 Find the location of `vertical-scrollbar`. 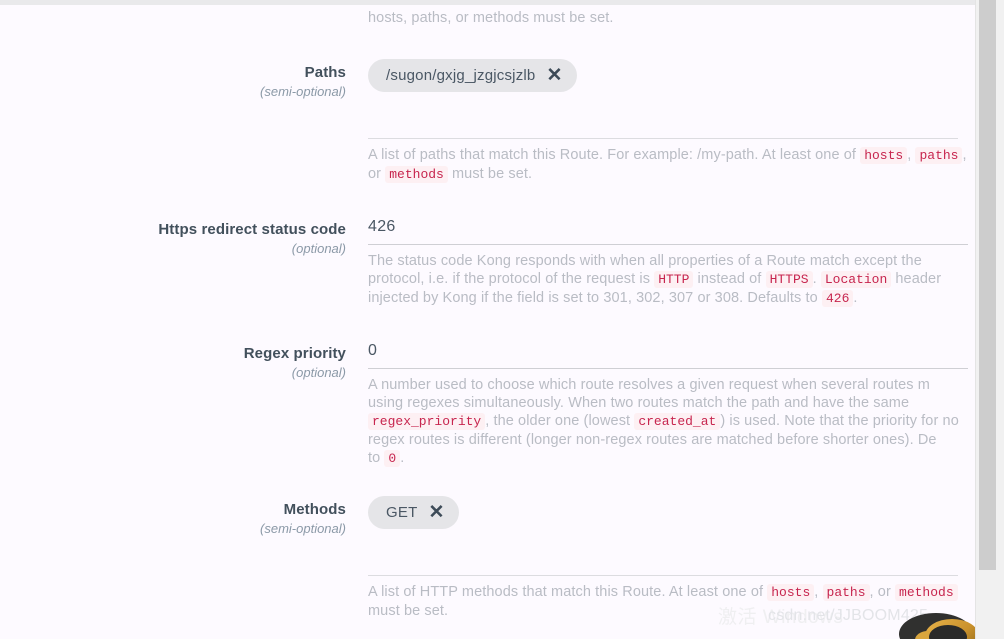

vertical-scrollbar is located at coordinates (989, 319).